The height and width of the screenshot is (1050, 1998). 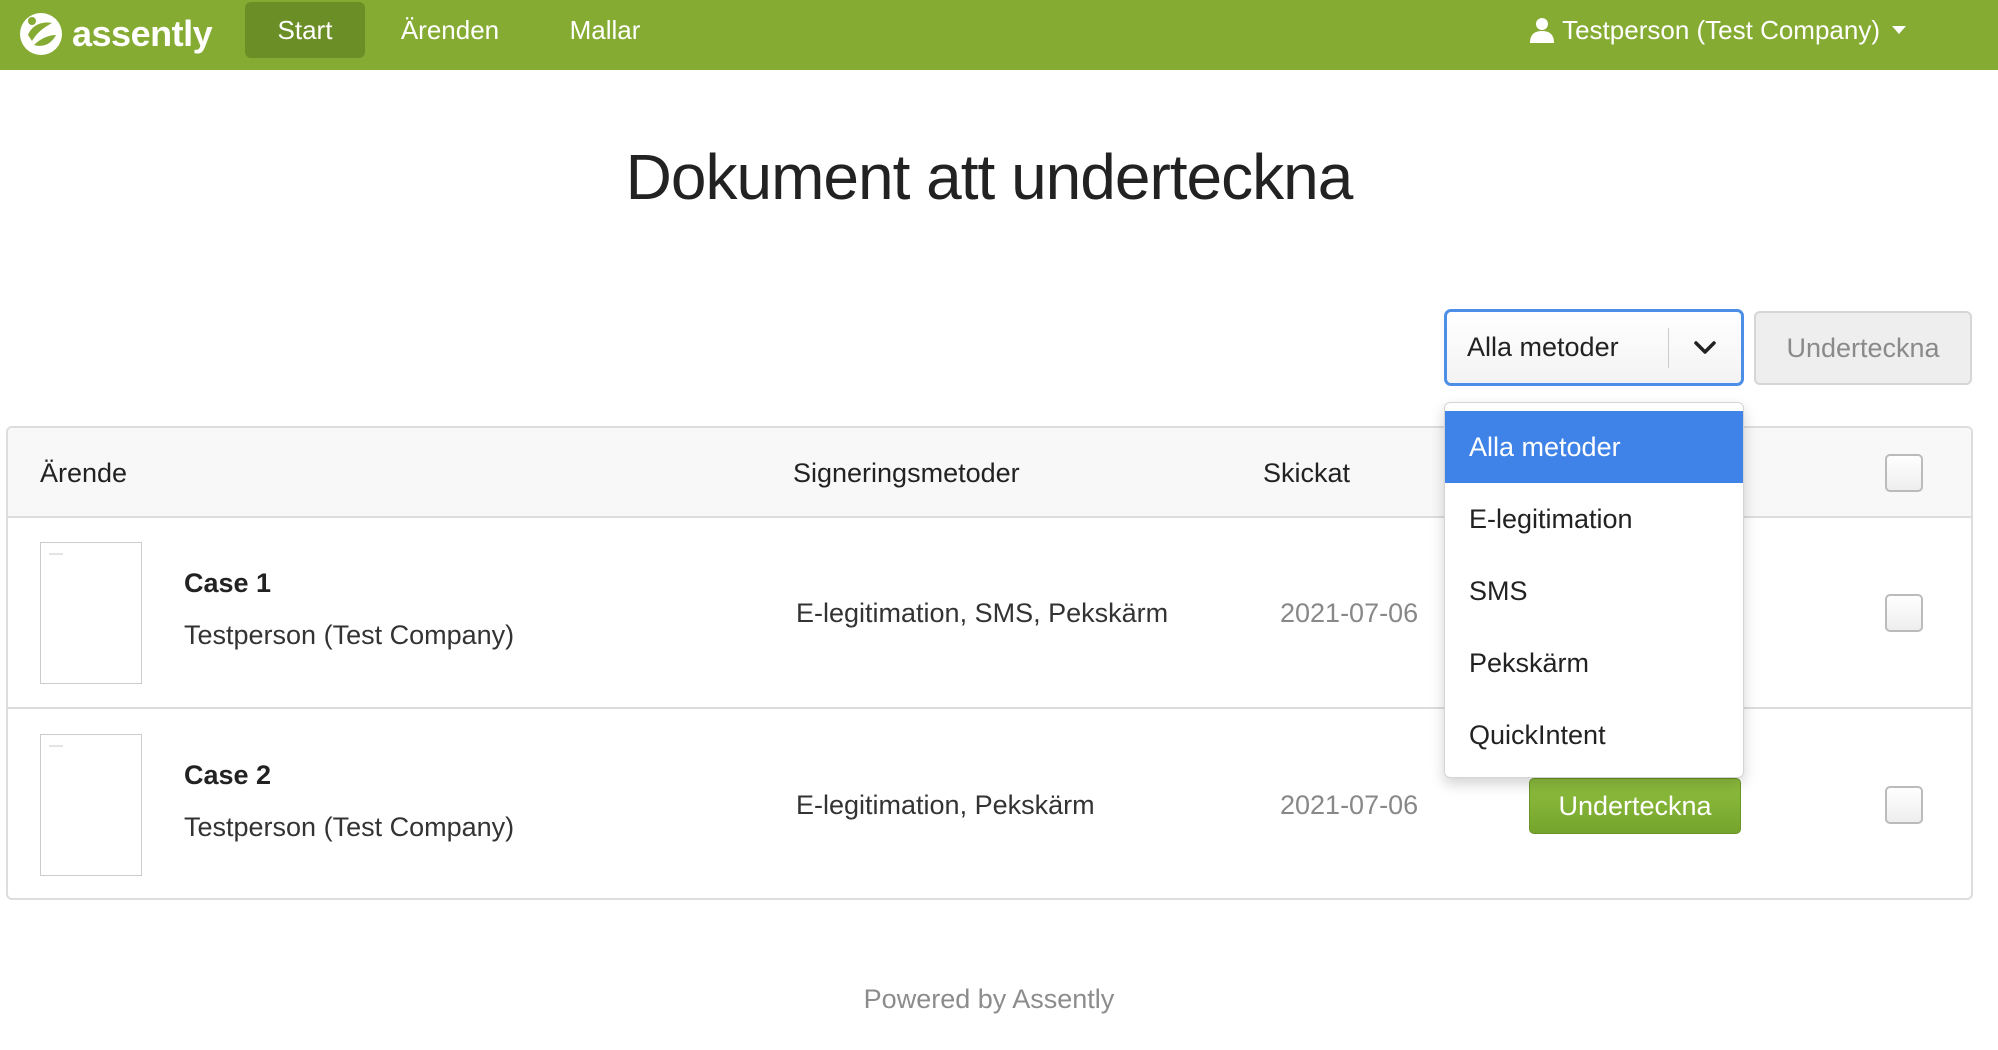 What do you see at coordinates (305, 30) in the screenshot?
I see `nav-start: Start` at bounding box center [305, 30].